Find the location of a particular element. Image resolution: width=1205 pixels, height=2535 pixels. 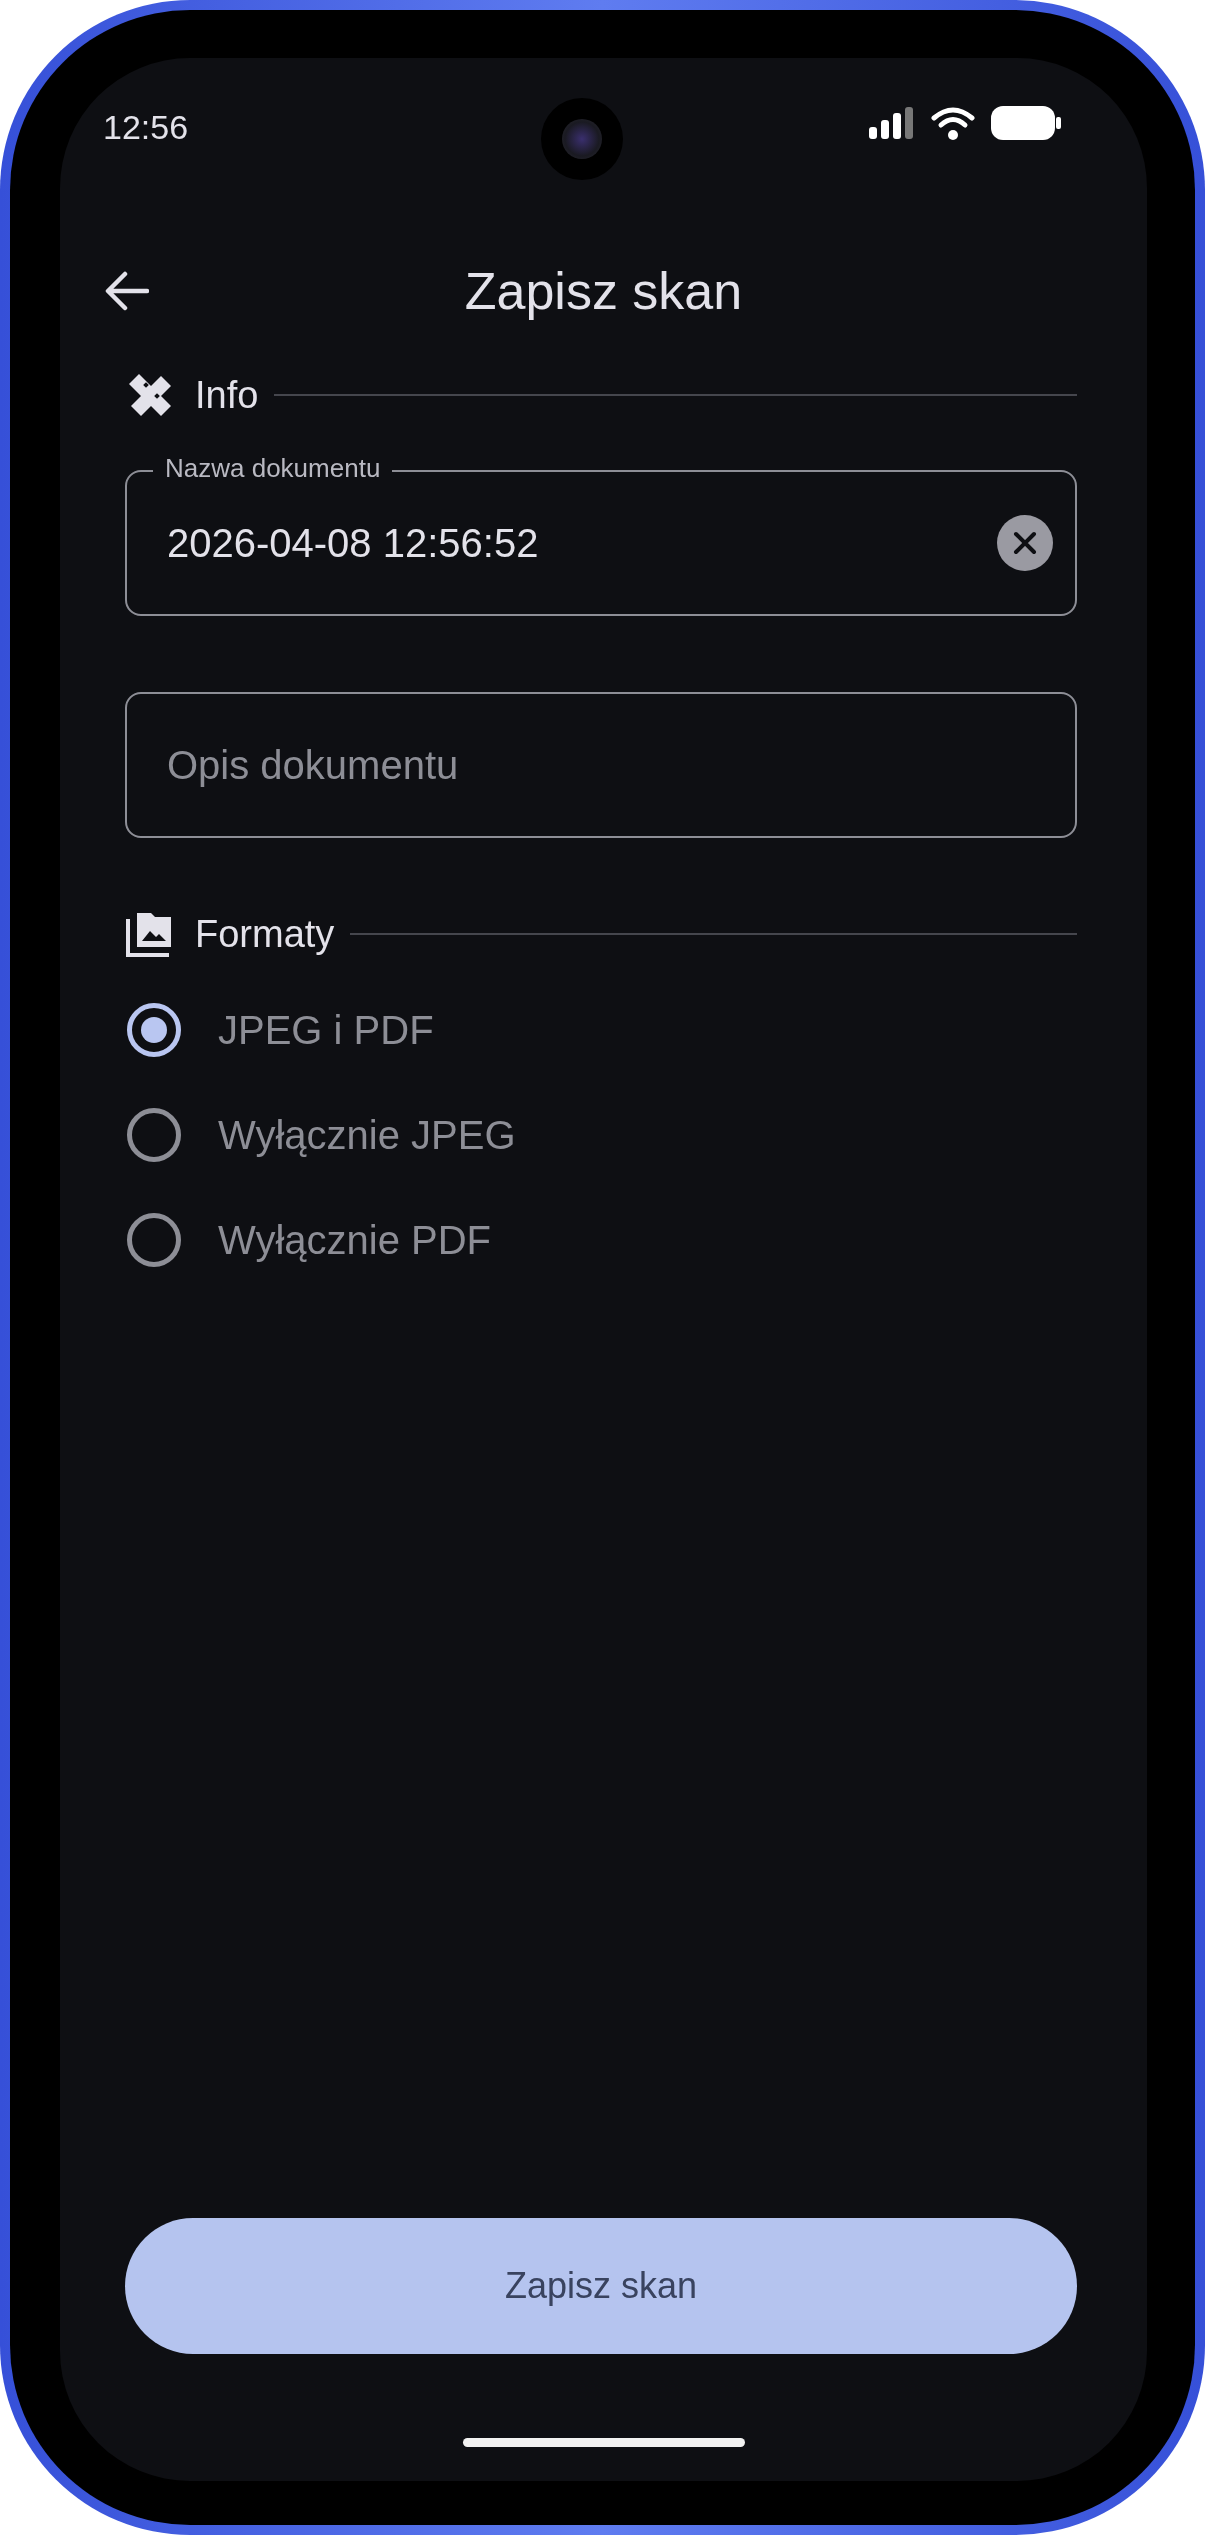

description-field: Opis dokumentu is located at coordinates (601, 765).